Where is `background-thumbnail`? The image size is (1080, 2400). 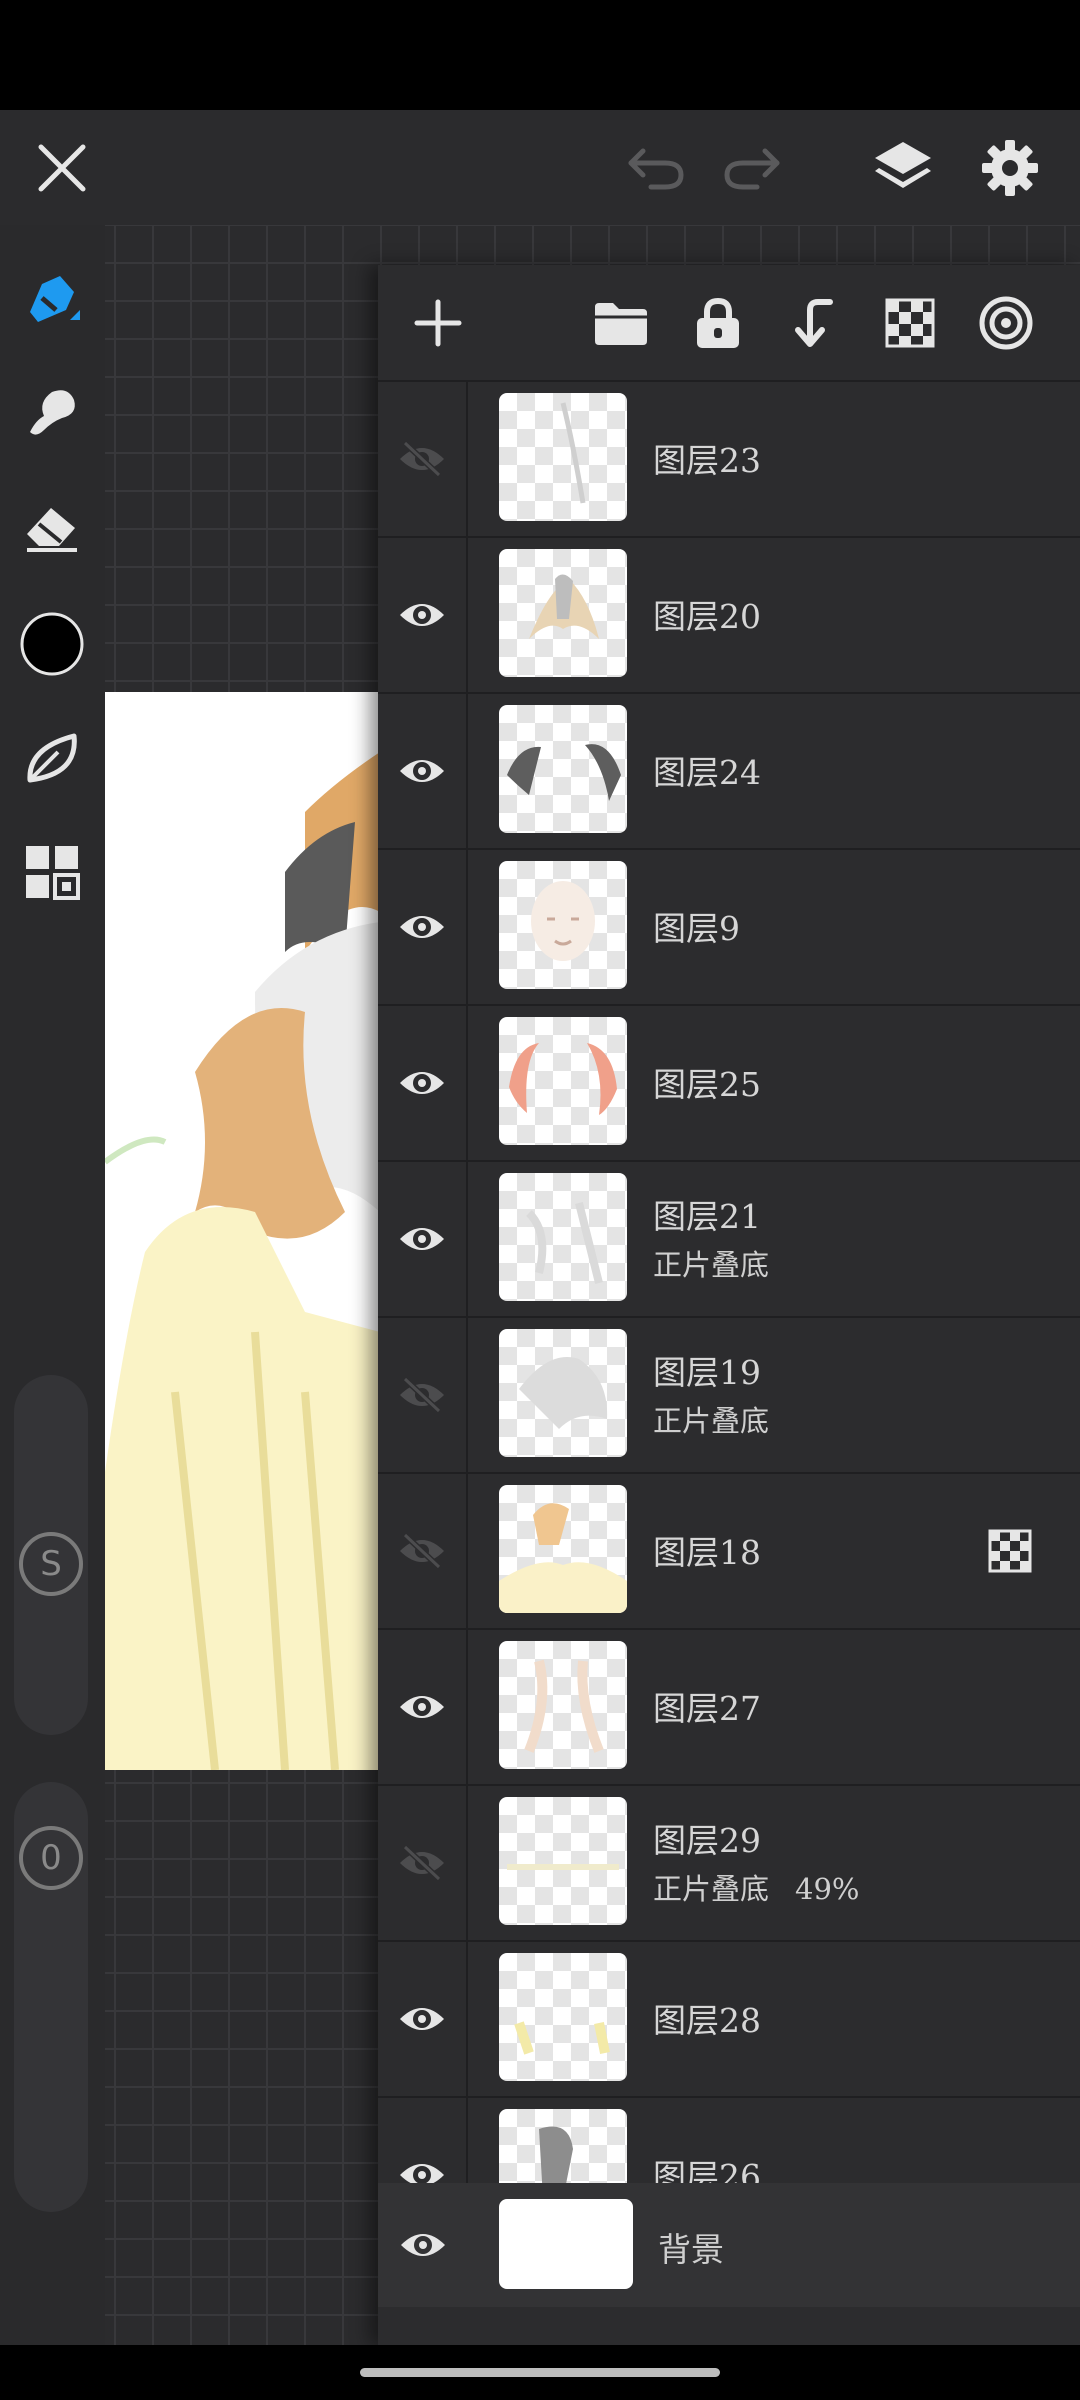
background-thumbnail is located at coordinates (566, 2244).